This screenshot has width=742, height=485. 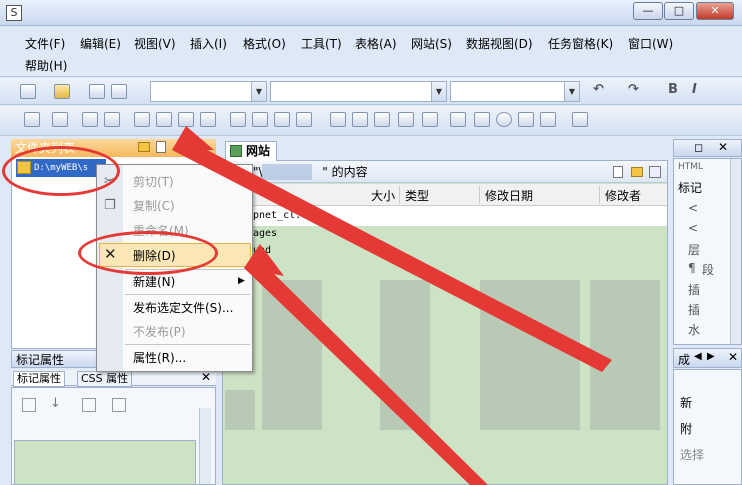 I want to click on arrow-head-upper, so click(x=193, y=138).